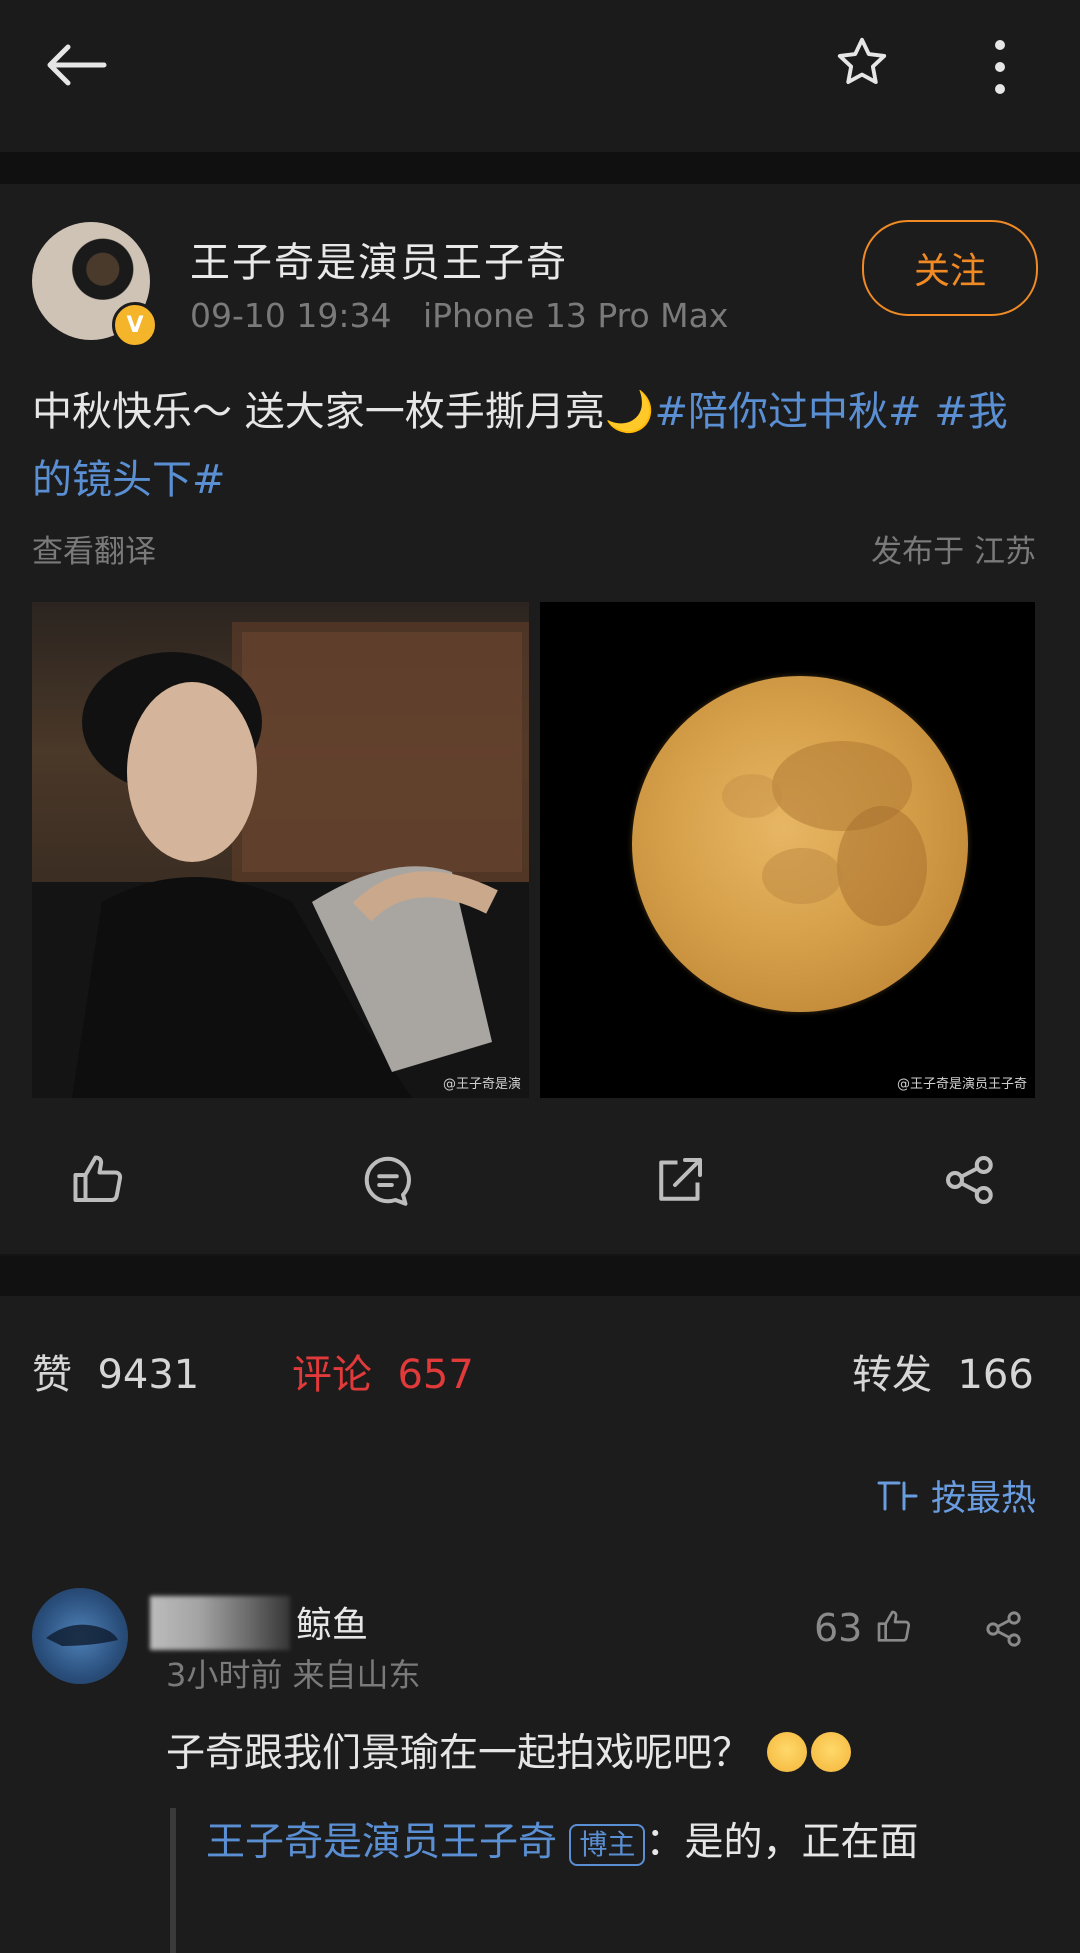  What do you see at coordinates (892, 1375) in the screenshot?
I see `reposts-label: 转发` at bounding box center [892, 1375].